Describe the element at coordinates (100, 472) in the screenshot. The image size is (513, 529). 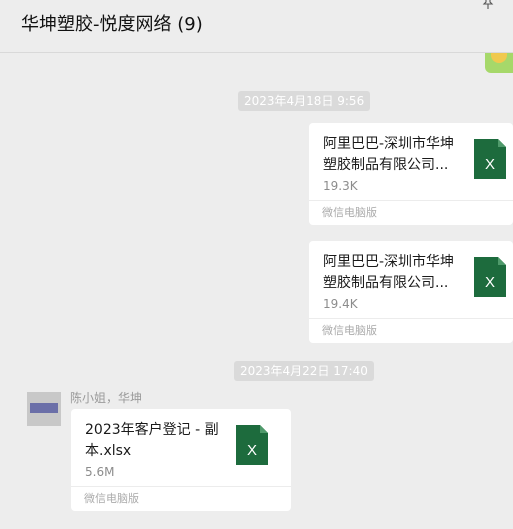
I see `file-size: 5.6M` at that location.